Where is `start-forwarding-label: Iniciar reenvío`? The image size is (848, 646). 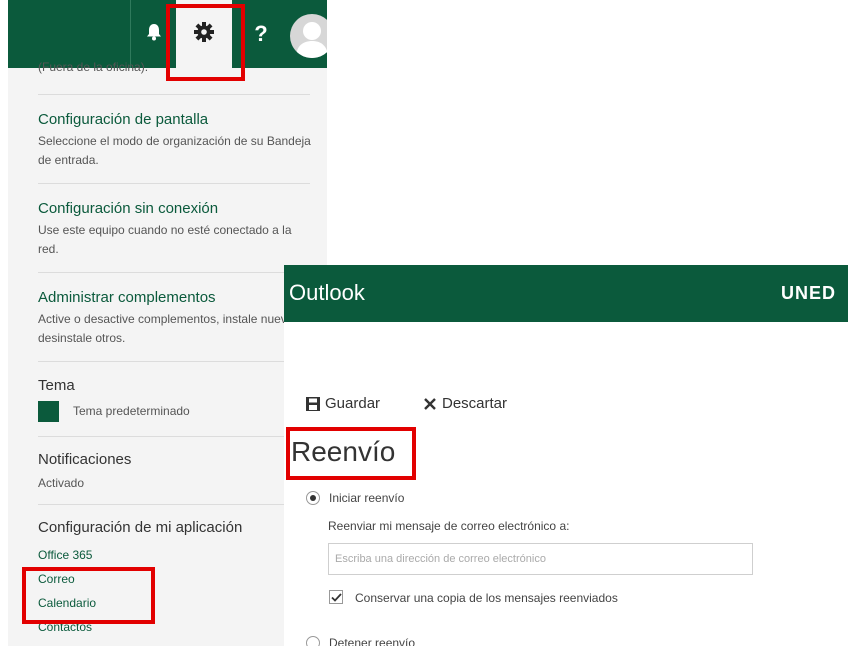 start-forwarding-label: Iniciar reenvío is located at coordinates (366, 498).